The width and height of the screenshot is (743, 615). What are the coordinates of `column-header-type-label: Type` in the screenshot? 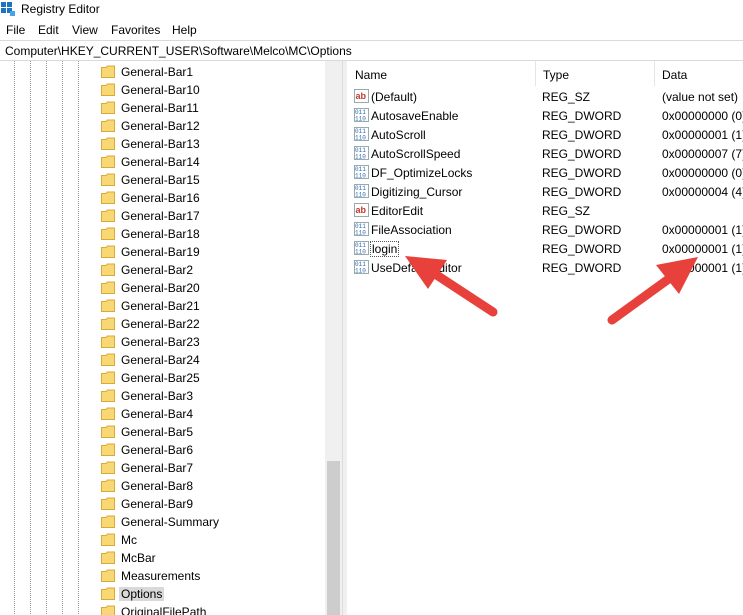 It's located at (556, 75).